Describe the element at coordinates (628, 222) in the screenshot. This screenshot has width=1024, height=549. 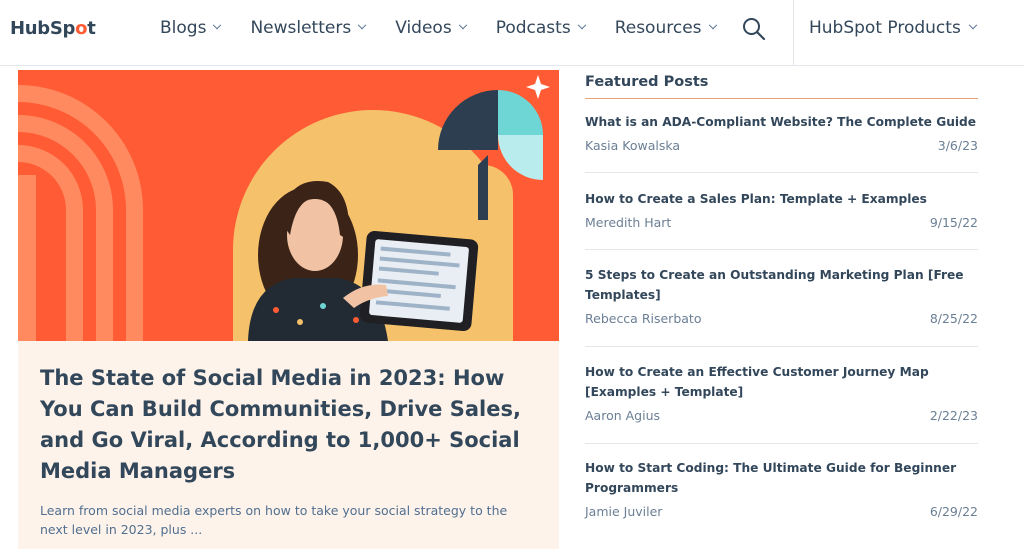
I see `post-author: Meredith Hart` at that location.